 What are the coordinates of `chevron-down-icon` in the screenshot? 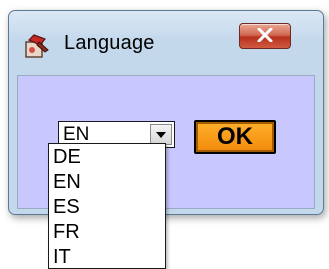 It's located at (161, 135).